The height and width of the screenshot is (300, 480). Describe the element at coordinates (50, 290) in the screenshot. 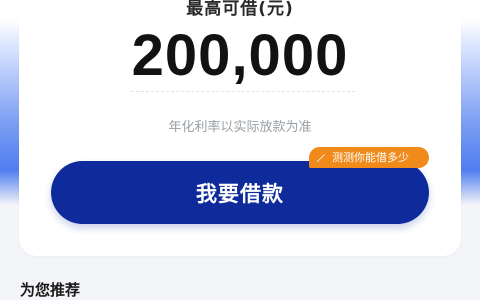

I see `recommend-section-title: 为您推荐` at that location.